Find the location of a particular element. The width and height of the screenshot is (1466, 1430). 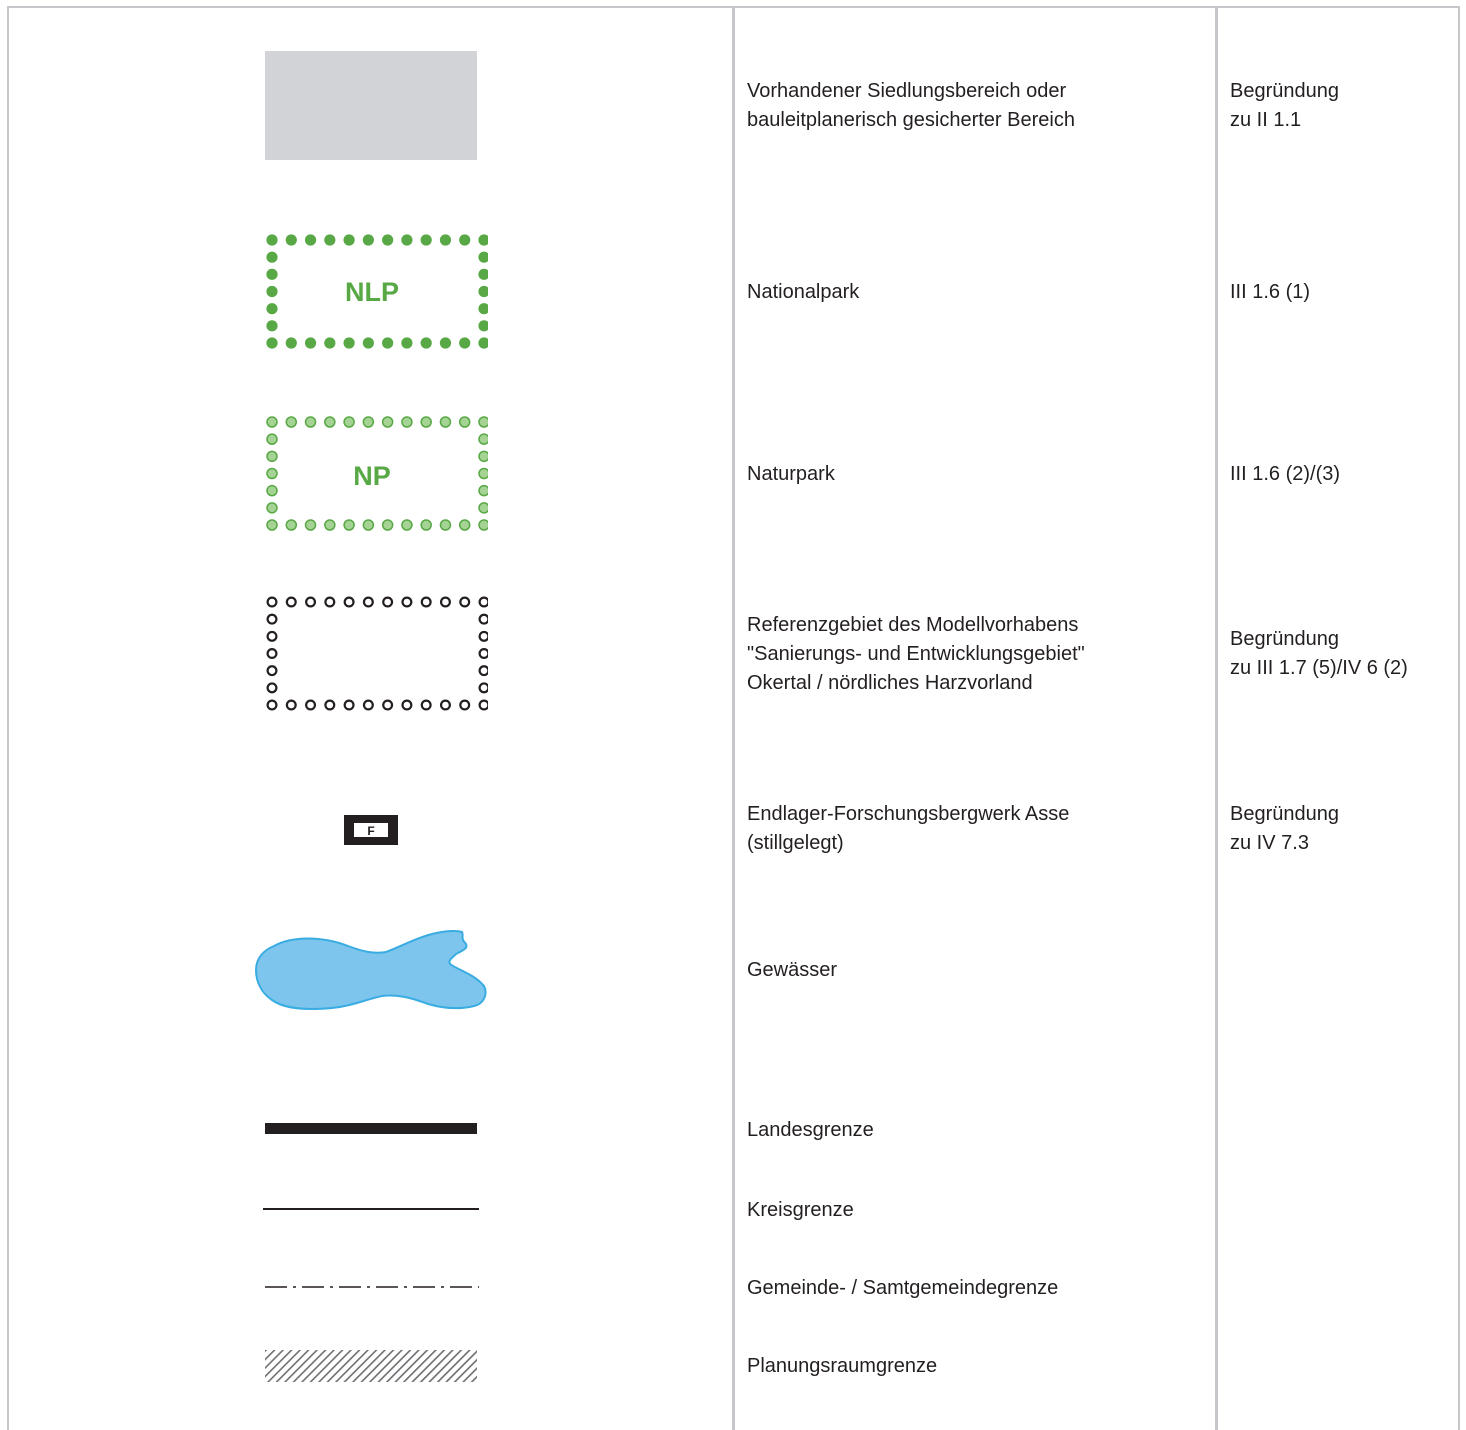

legend-row-planungsraumgrenze: Planungsraumgrenze is located at coordinates (734, 1366).